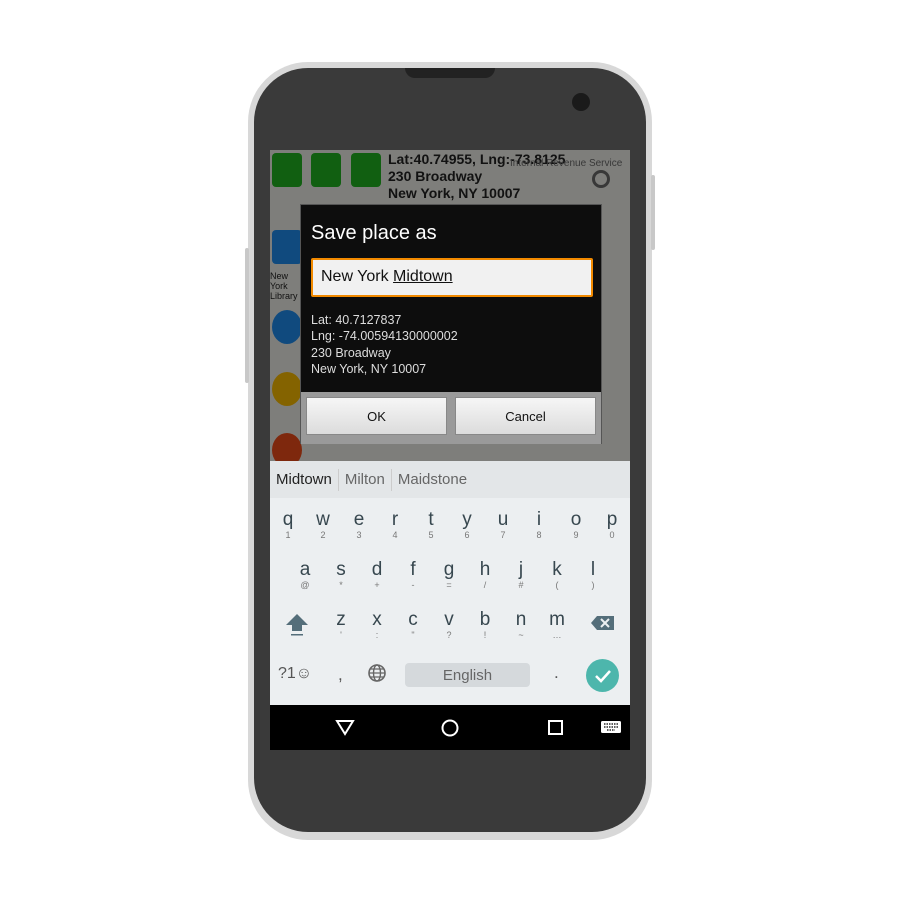 This screenshot has width=900, height=900. I want to click on key-label: y, so click(467, 519).